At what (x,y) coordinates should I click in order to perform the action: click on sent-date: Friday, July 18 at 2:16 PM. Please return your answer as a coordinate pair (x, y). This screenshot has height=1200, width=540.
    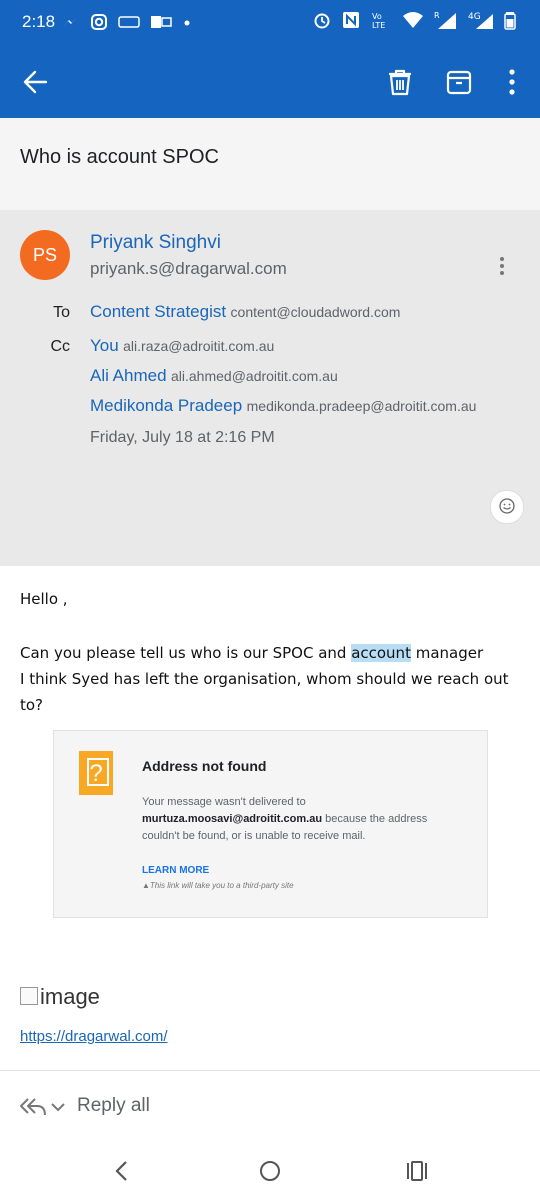
    Looking at the image, I should click on (182, 437).